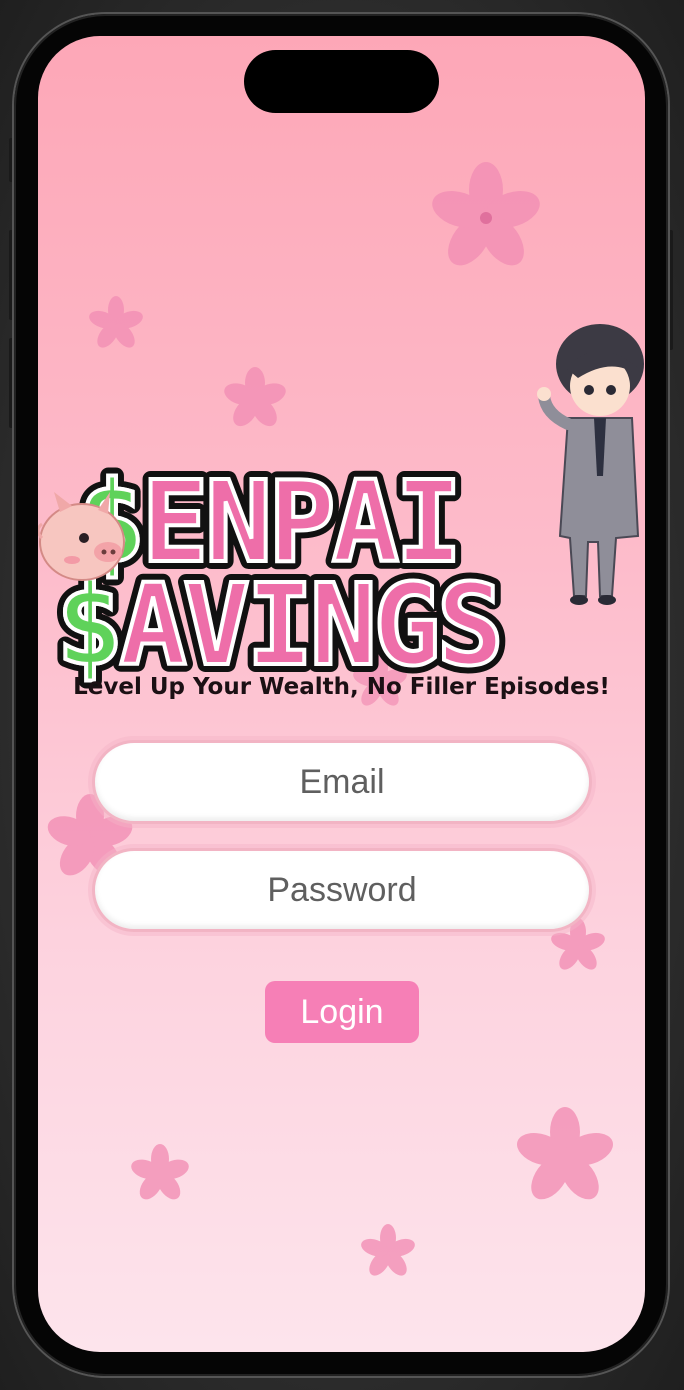  What do you see at coordinates (89, 626) in the screenshot?
I see `logo-dollar-2: $` at bounding box center [89, 626].